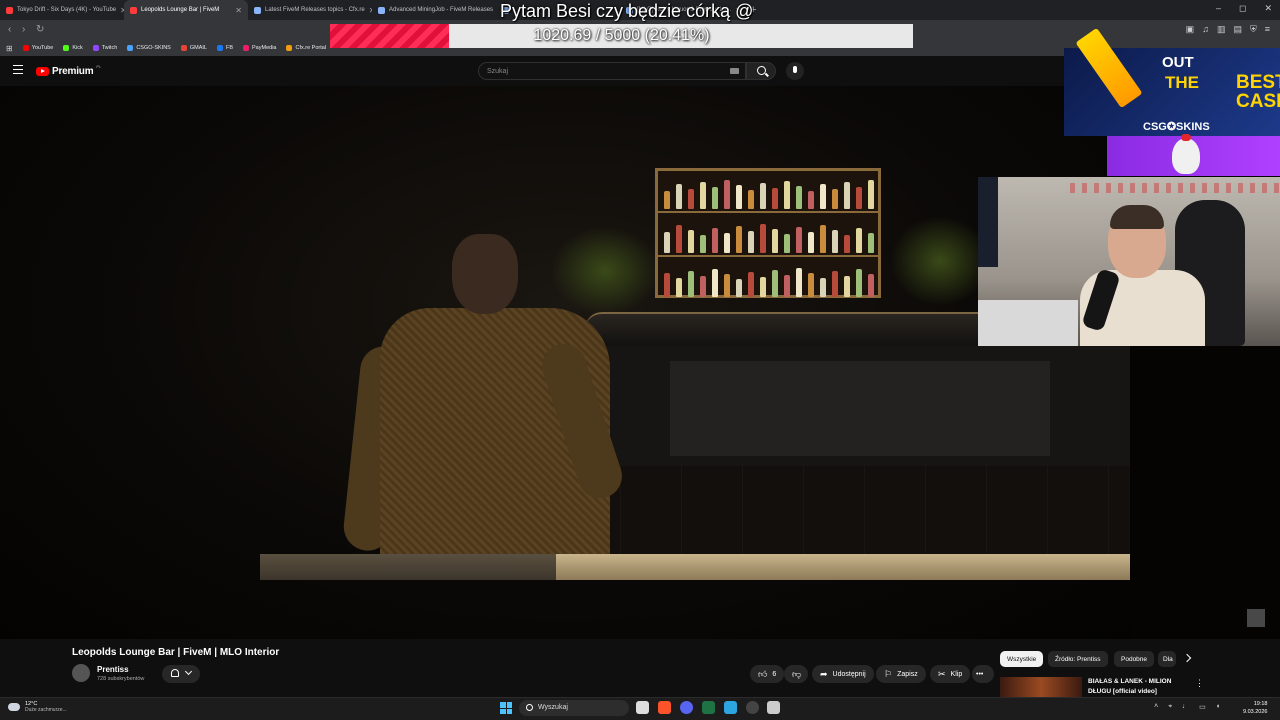 This screenshot has height=720, width=1280. I want to click on youtube-play-icon, so click(42, 71).